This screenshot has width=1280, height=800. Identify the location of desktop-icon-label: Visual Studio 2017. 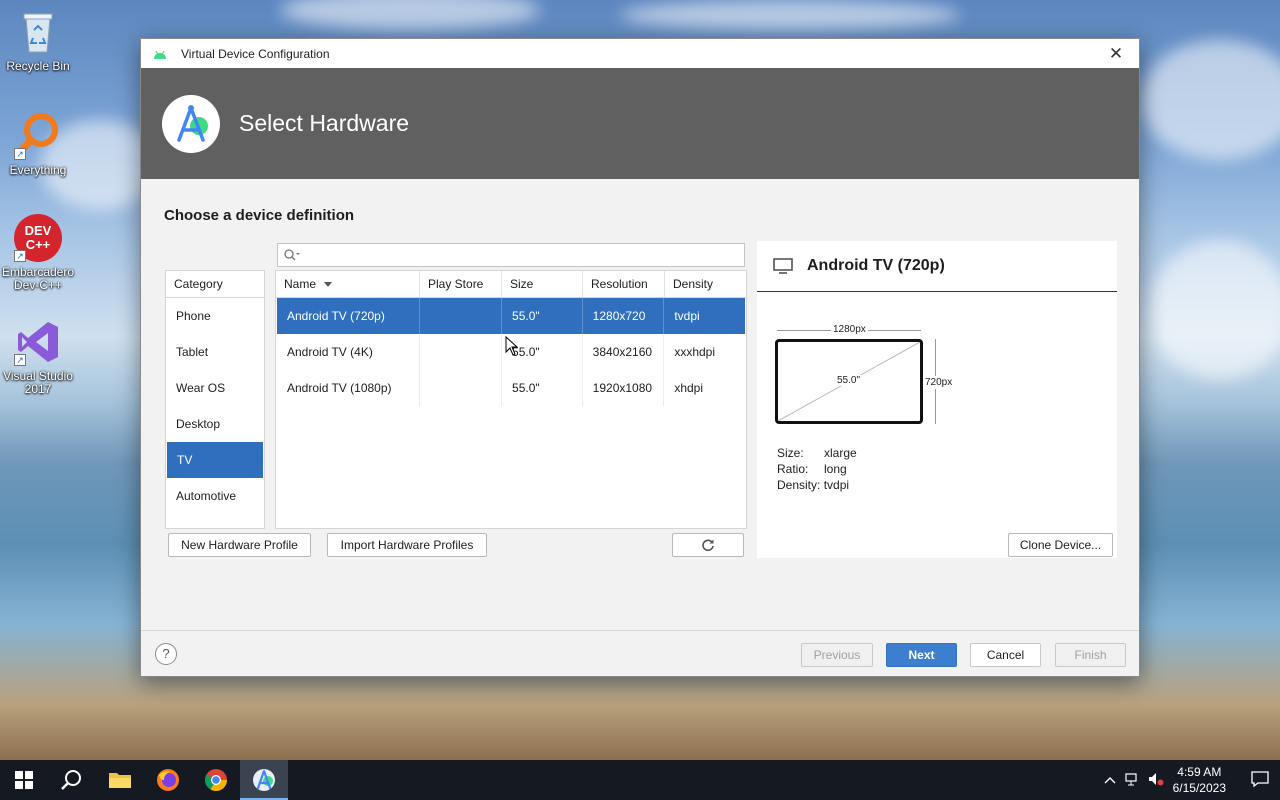
(38, 382).